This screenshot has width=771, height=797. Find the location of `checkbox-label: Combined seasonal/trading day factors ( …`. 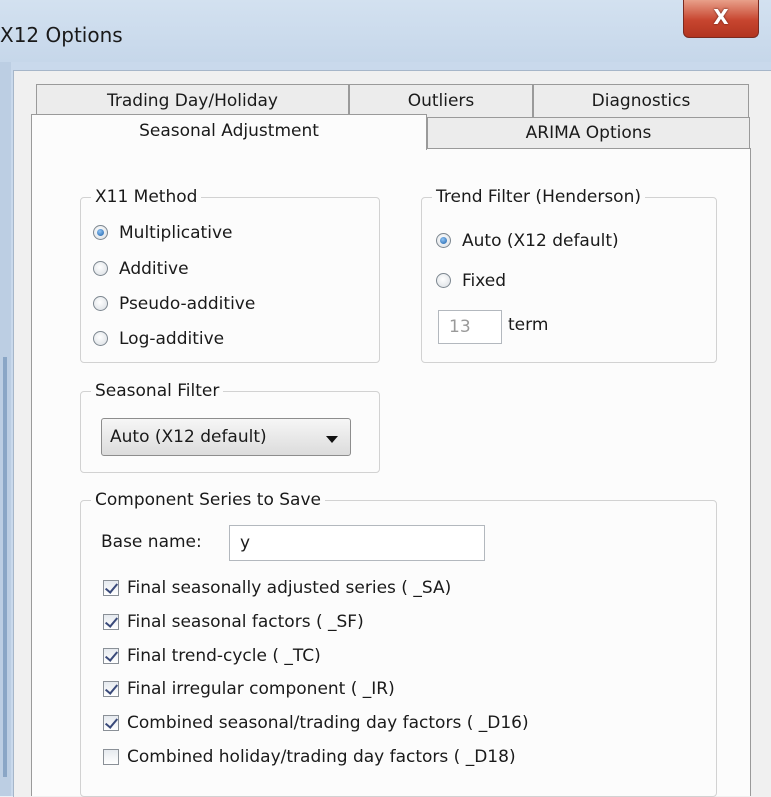

checkbox-label: Combined seasonal/trading day factors ( … is located at coordinates (328, 723).